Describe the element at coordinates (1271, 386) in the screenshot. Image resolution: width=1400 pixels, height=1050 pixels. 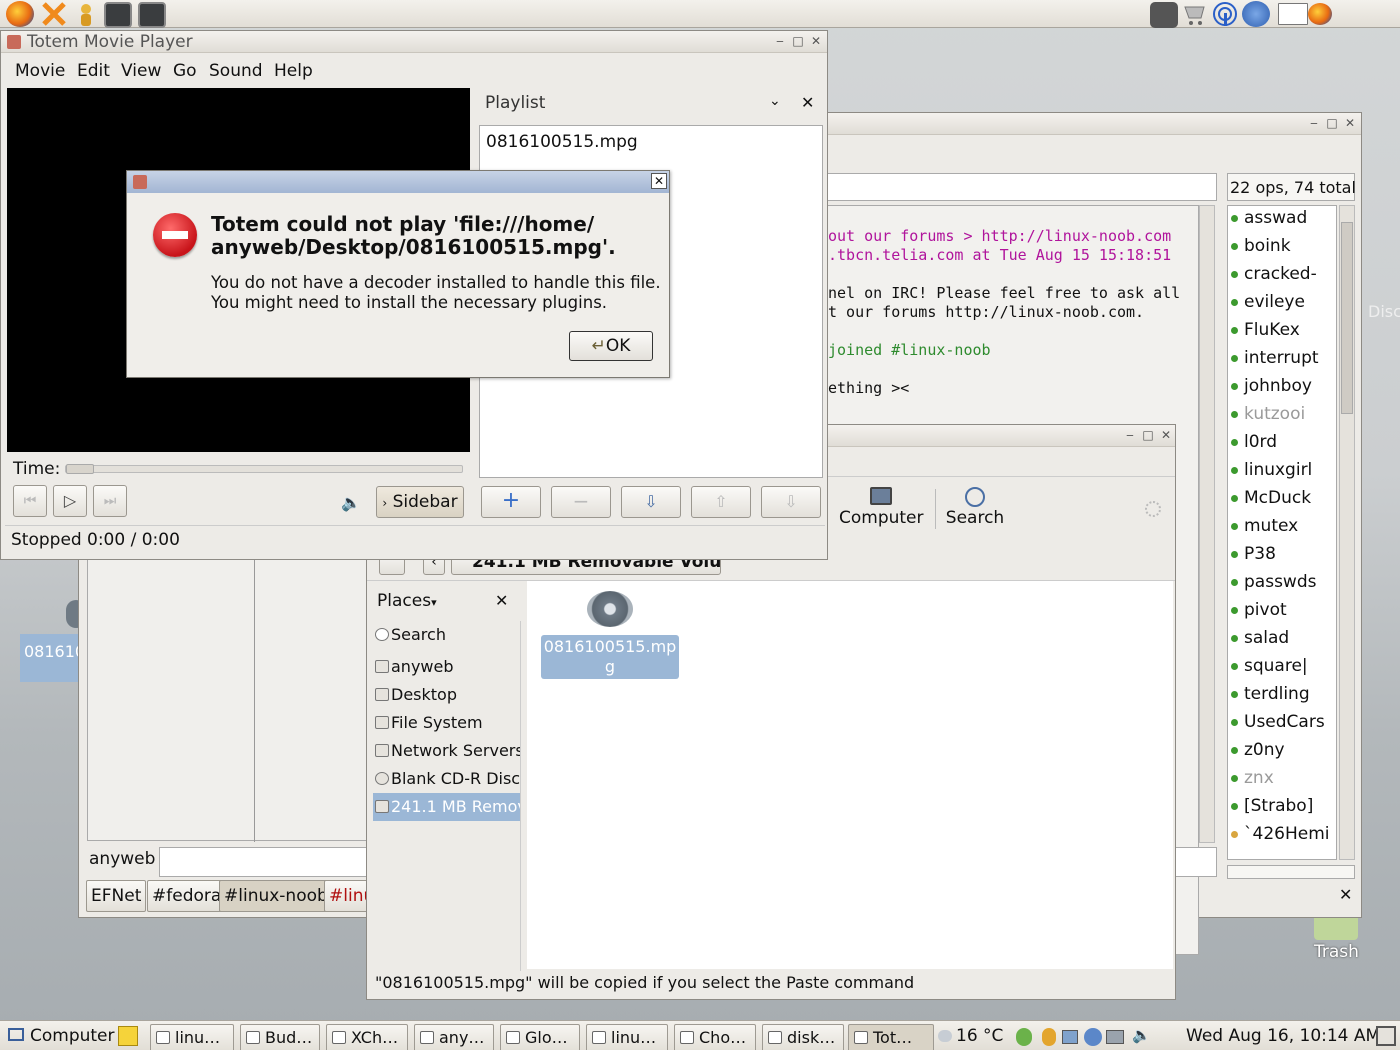
I see `nick-item: johnboy` at that location.